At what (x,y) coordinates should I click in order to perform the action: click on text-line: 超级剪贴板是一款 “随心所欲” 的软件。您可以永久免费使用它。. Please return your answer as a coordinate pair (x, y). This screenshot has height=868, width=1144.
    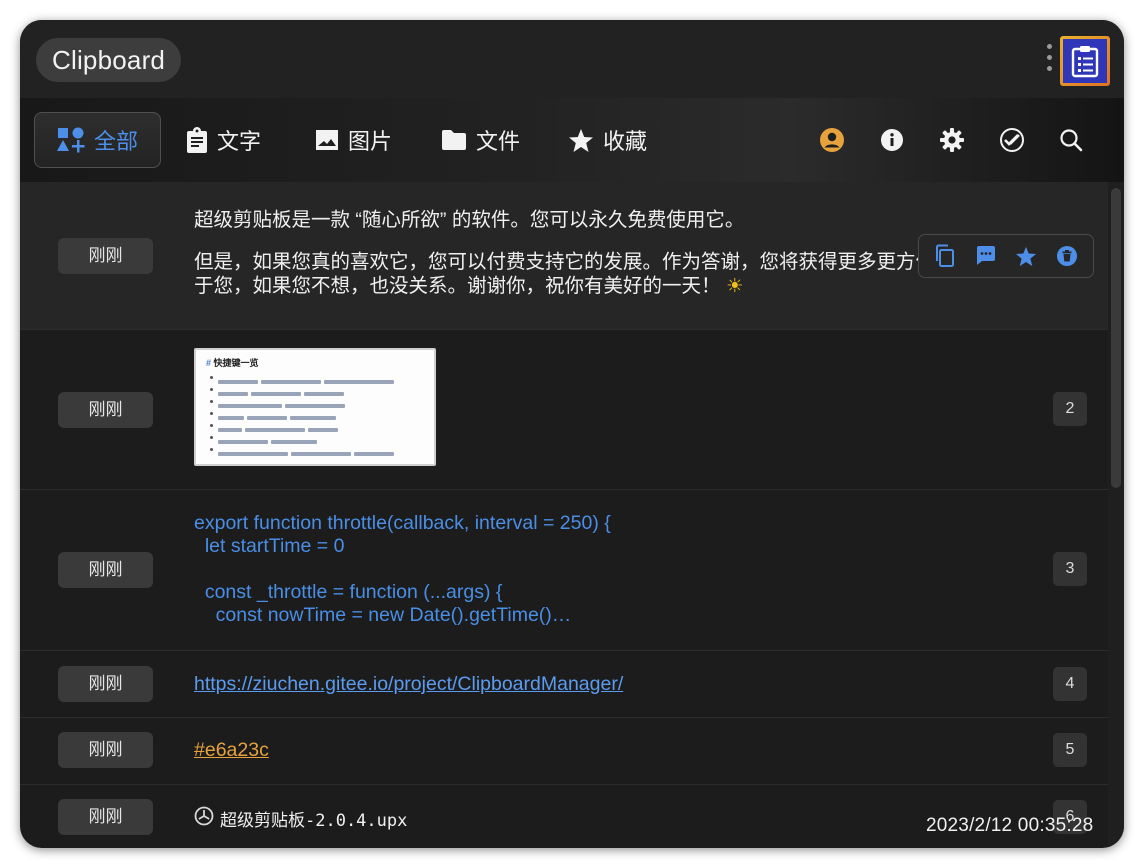
    Looking at the image, I should click on (469, 220).